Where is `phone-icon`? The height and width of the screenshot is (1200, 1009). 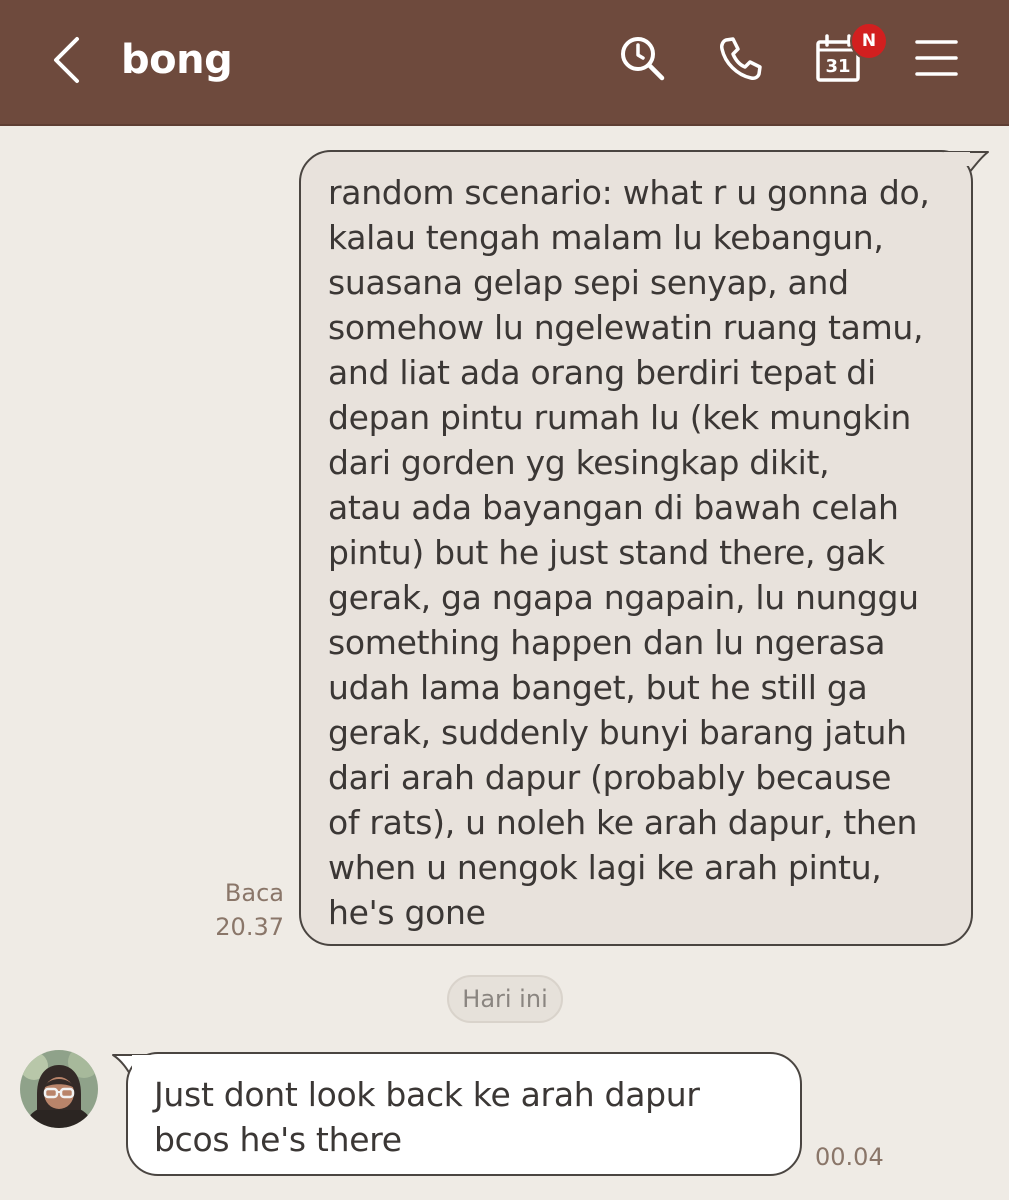
phone-icon is located at coordinates (741, 58).